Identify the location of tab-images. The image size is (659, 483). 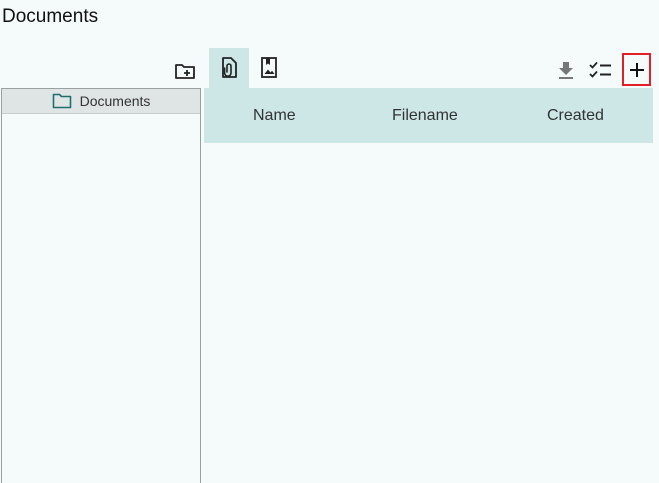
(269, 68).